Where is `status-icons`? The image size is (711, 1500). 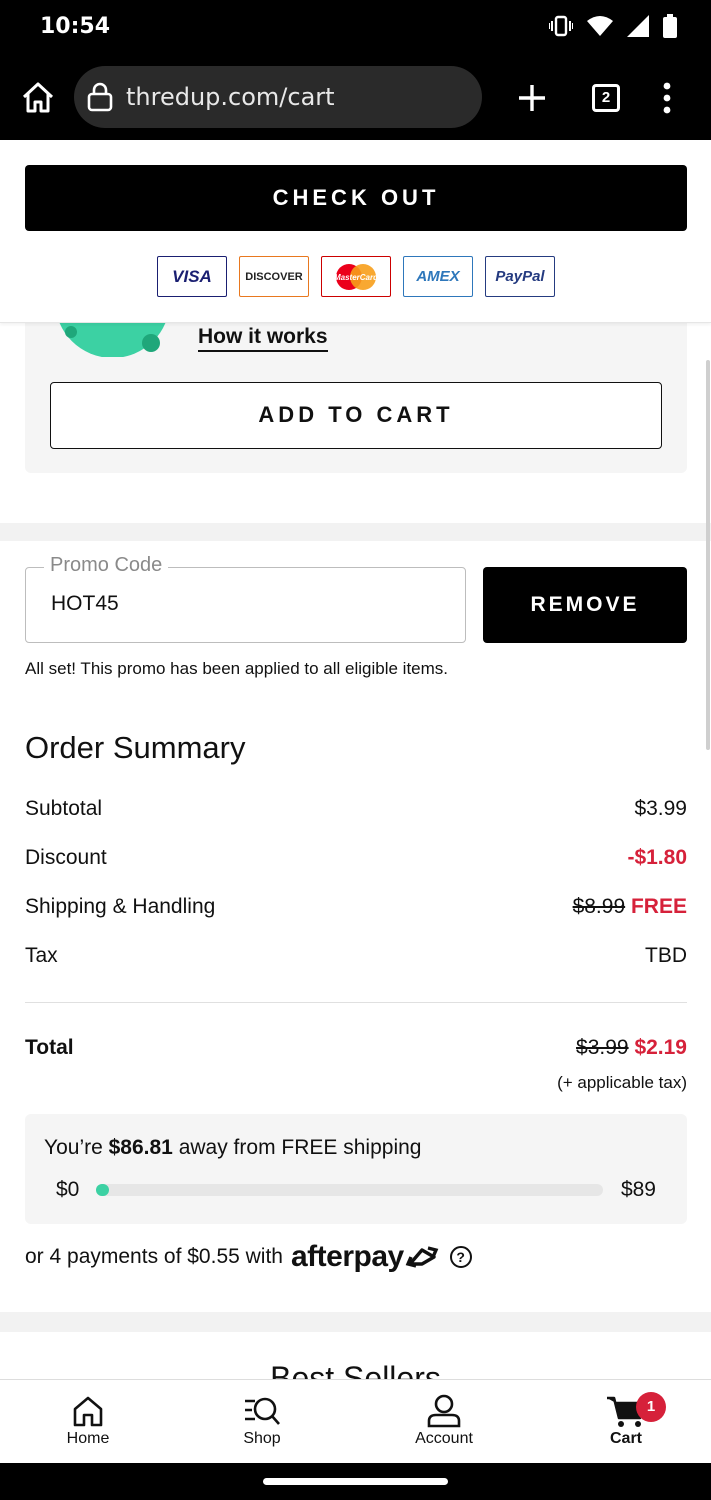
status-icons is located at coordinates (613, 26).